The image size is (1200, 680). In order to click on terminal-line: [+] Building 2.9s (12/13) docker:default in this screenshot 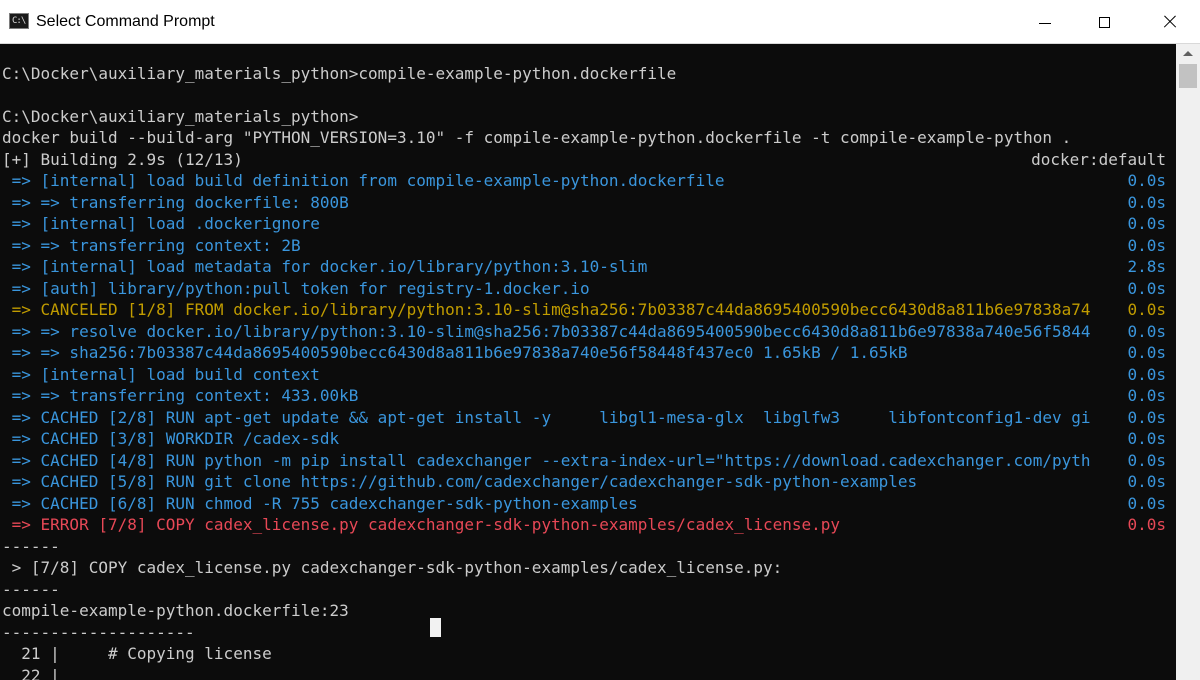, I will do `click(584, 159)`.